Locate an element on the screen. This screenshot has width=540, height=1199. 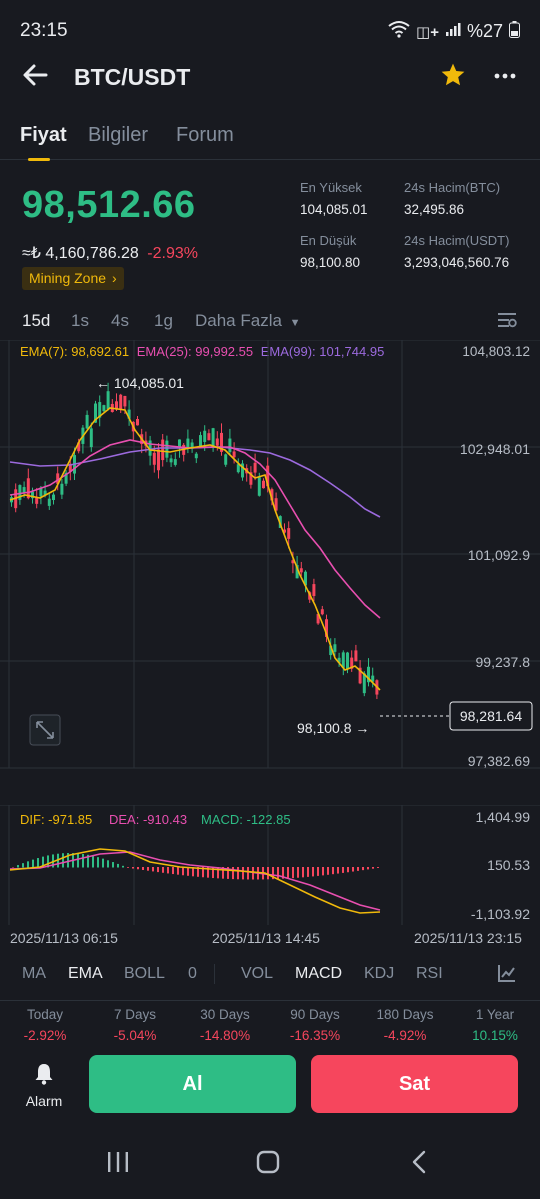
interval-selector: 15d 1s 4s 1g Daha Fazla ▼ is located at coordinates (270, 321).